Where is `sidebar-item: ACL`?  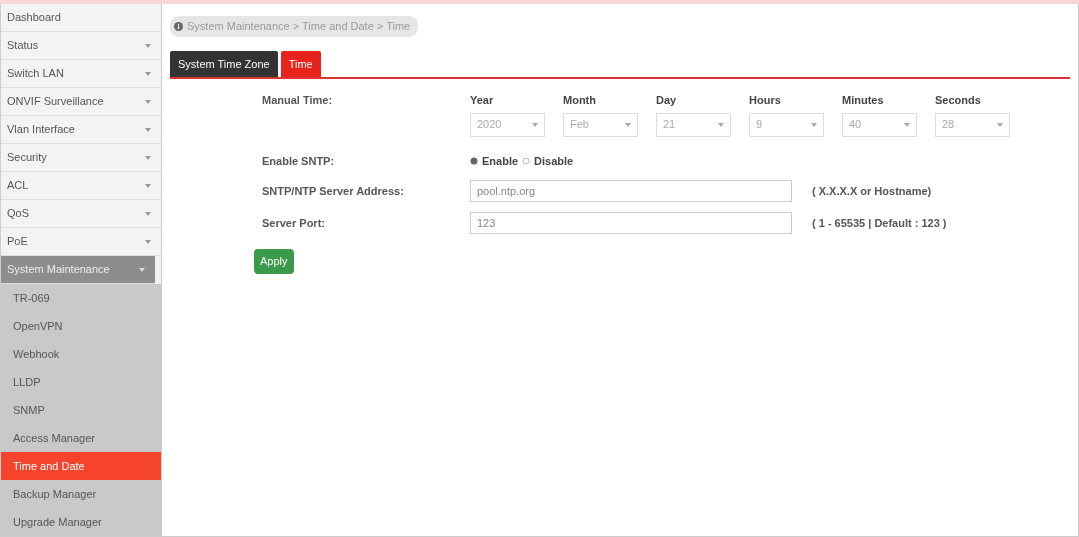 sidebar-item: ACL is located at coordinates (81, 186).